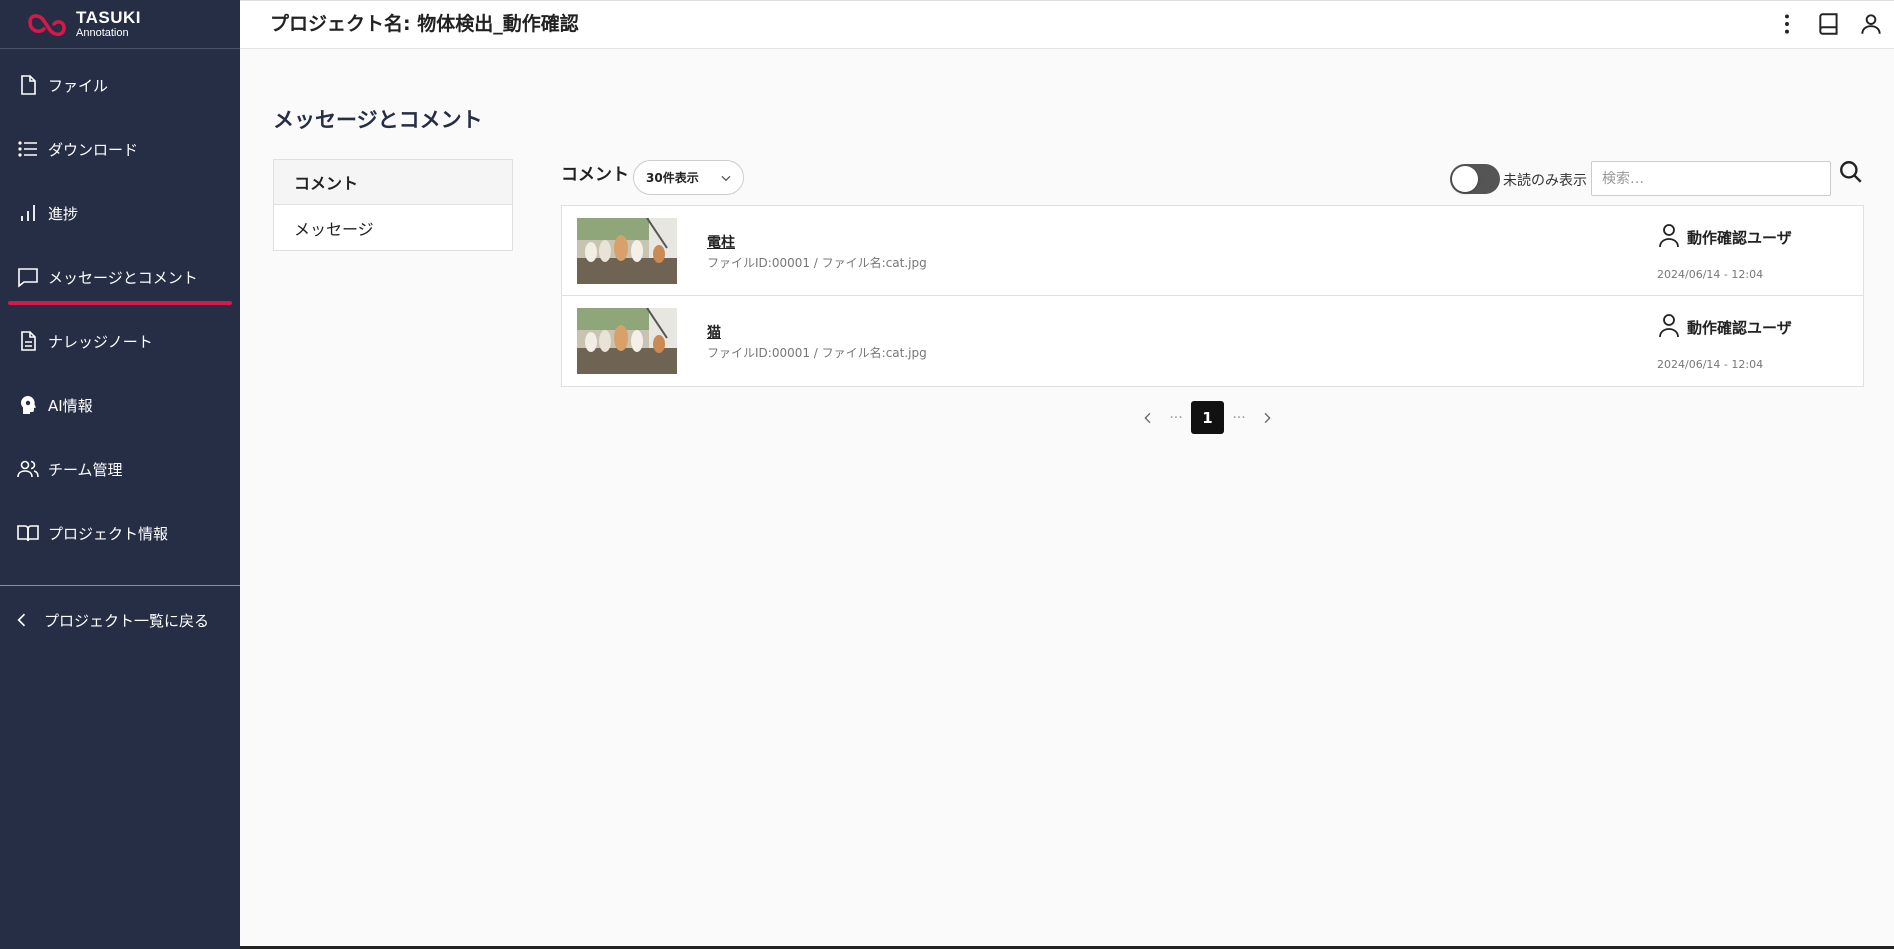 This screenshot has height=949, width=1894. I want to click on account-button, so click(1871, 24).